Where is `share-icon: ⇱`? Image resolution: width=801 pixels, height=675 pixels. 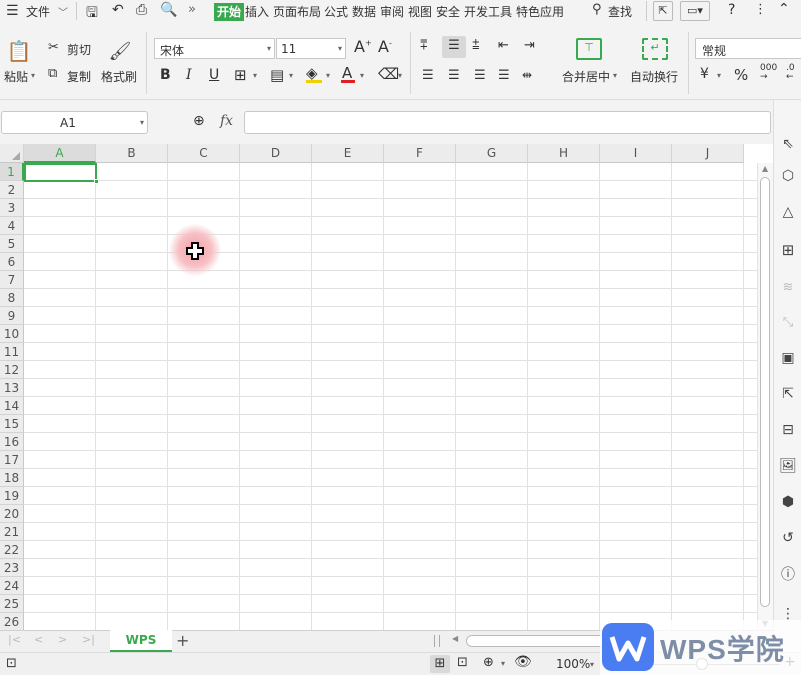 share-icon: ⇱ is located at coordinates (663, 11).